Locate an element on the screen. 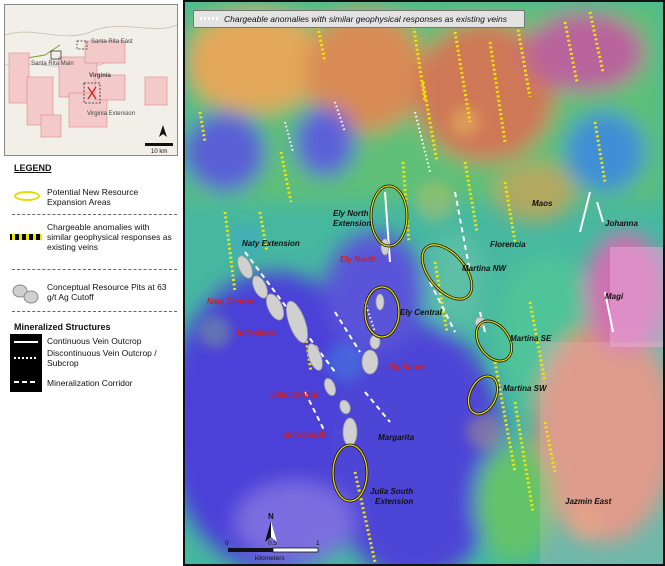 The height and width of the screenshot is (566, 665). label-julia-central: Julia Central is located at coordinates (294, 394).